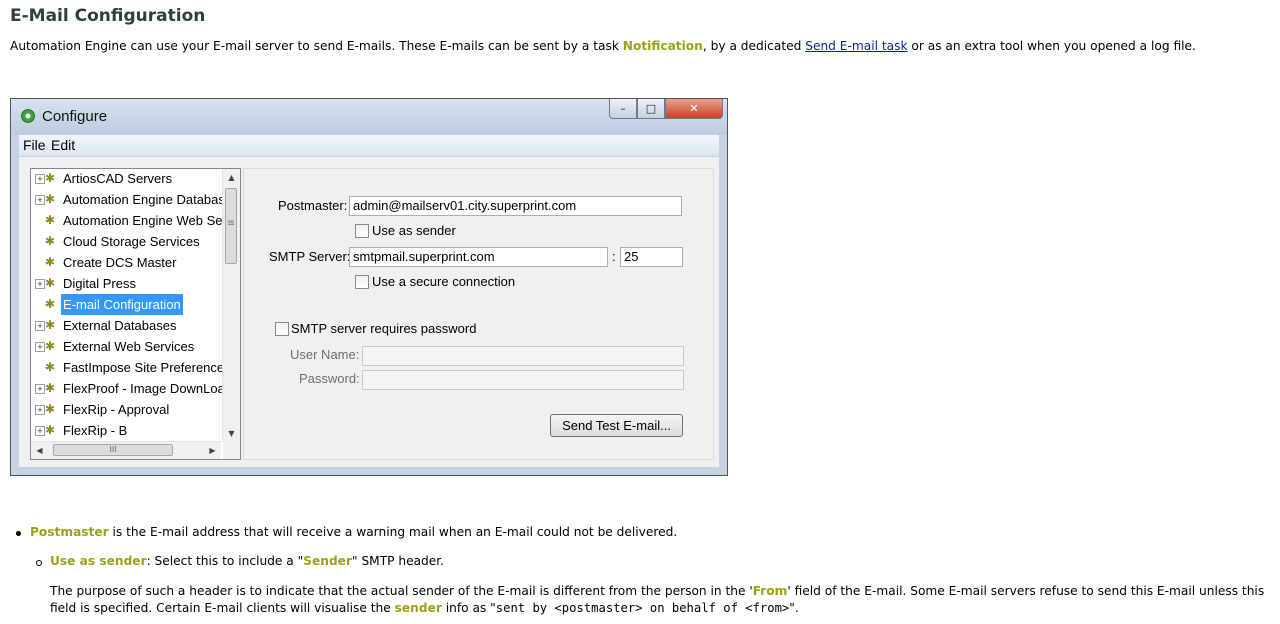 The height and width of the screenshot is (624, 1280). I want to click on scroll-left-arrow-icon: ◀, so click(39, 450).